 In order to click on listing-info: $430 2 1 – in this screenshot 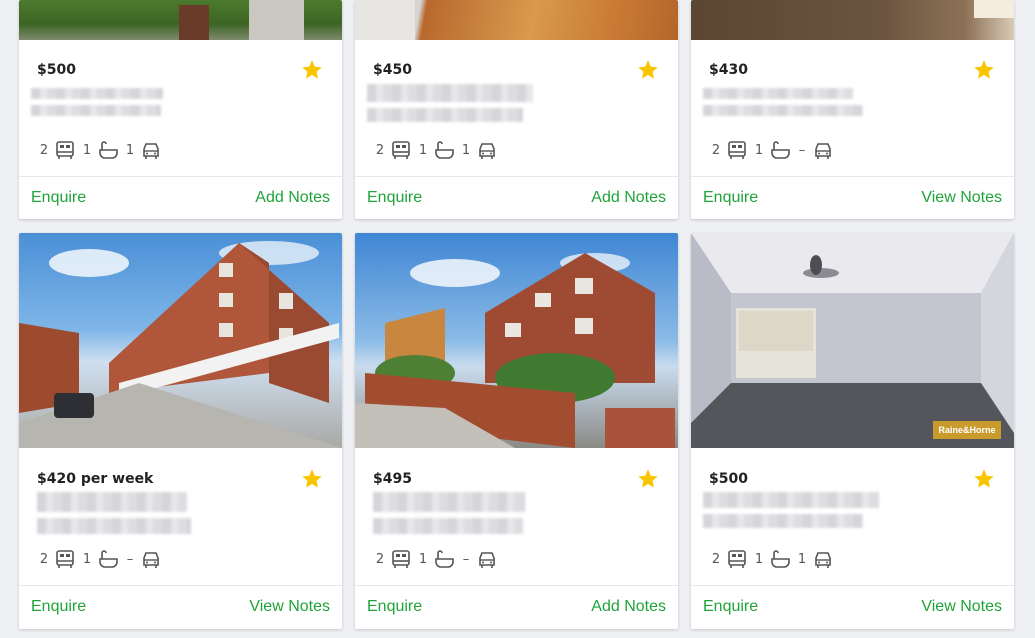, I will do `click(852, 108)`.